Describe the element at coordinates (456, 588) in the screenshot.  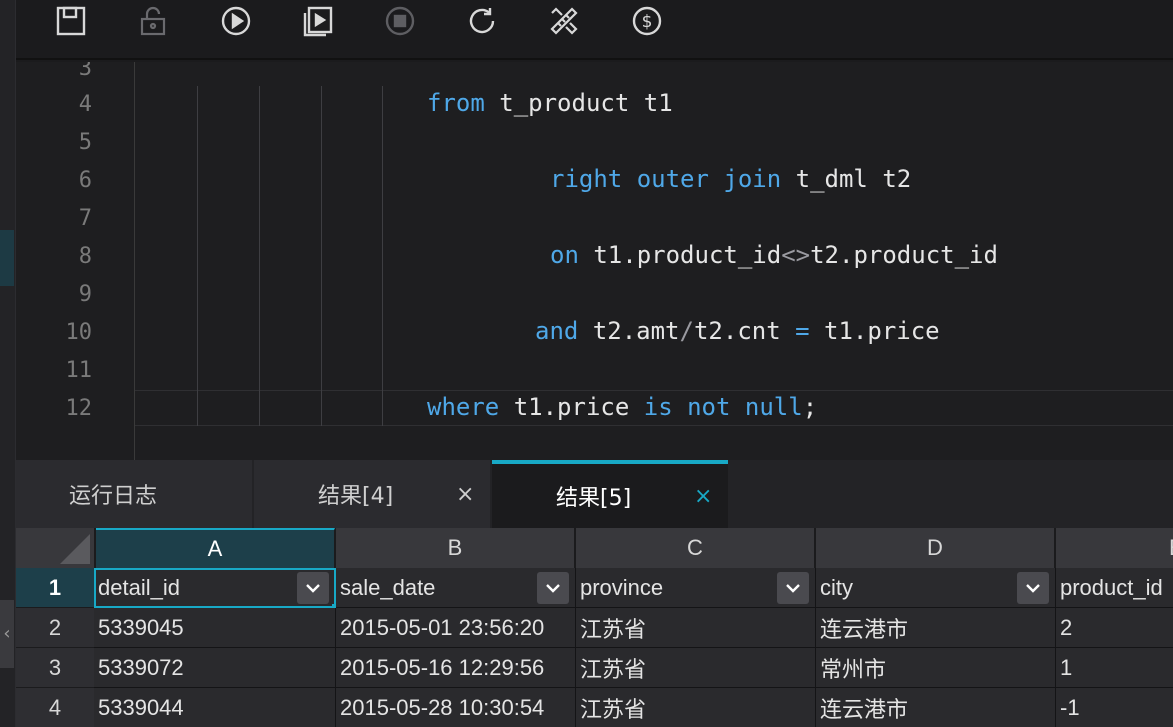
I see `header-cell-sale-date: sale_date` at that location.